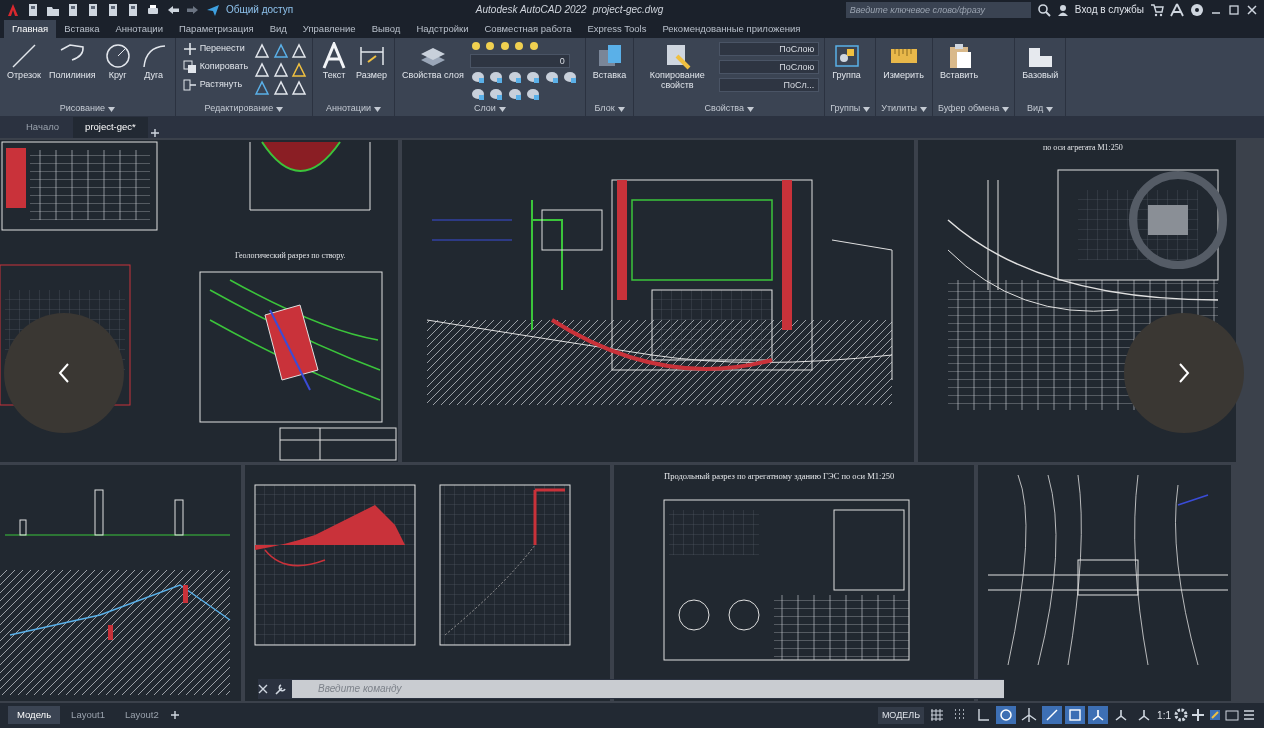  Describe the element at coordinates (1181, 715) in the screenshot. I see `settings-icon` at that location.